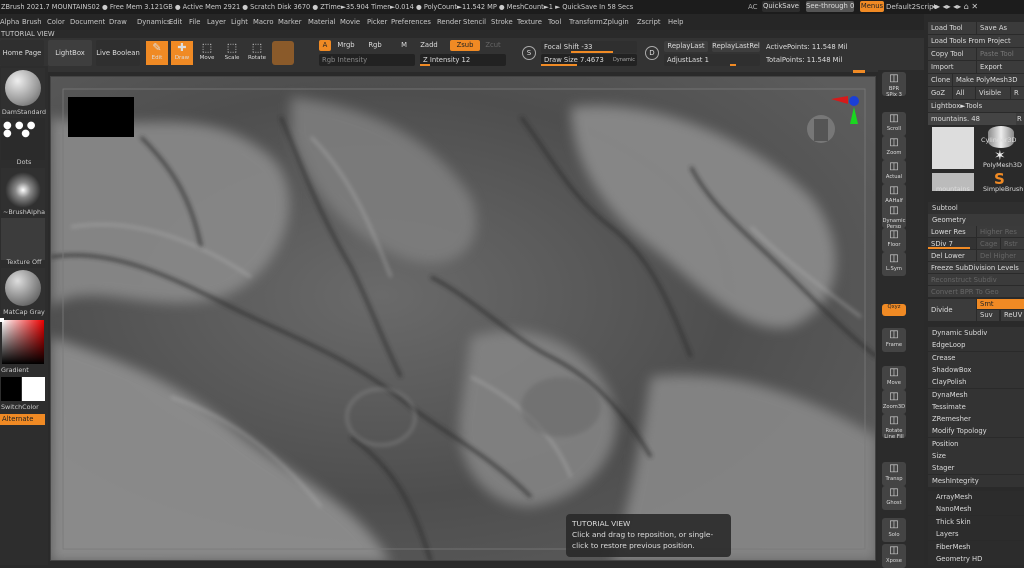  Describe the element at coordinates (976, 406) in the screenshot. I see `subpalette-tessimate: Tessimate` at that location.